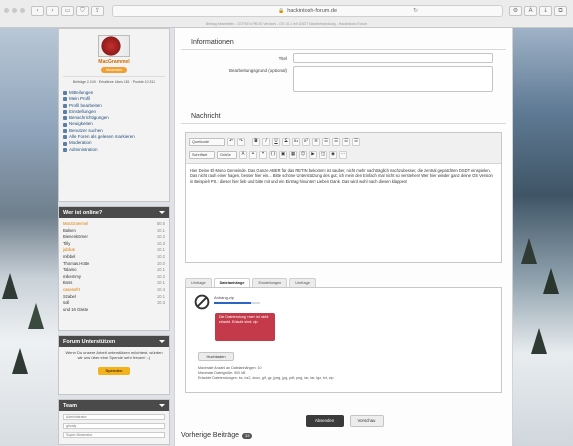  Describe the element at coordinates (65, 99) in the screenshot. I see `user-icon` at that location.